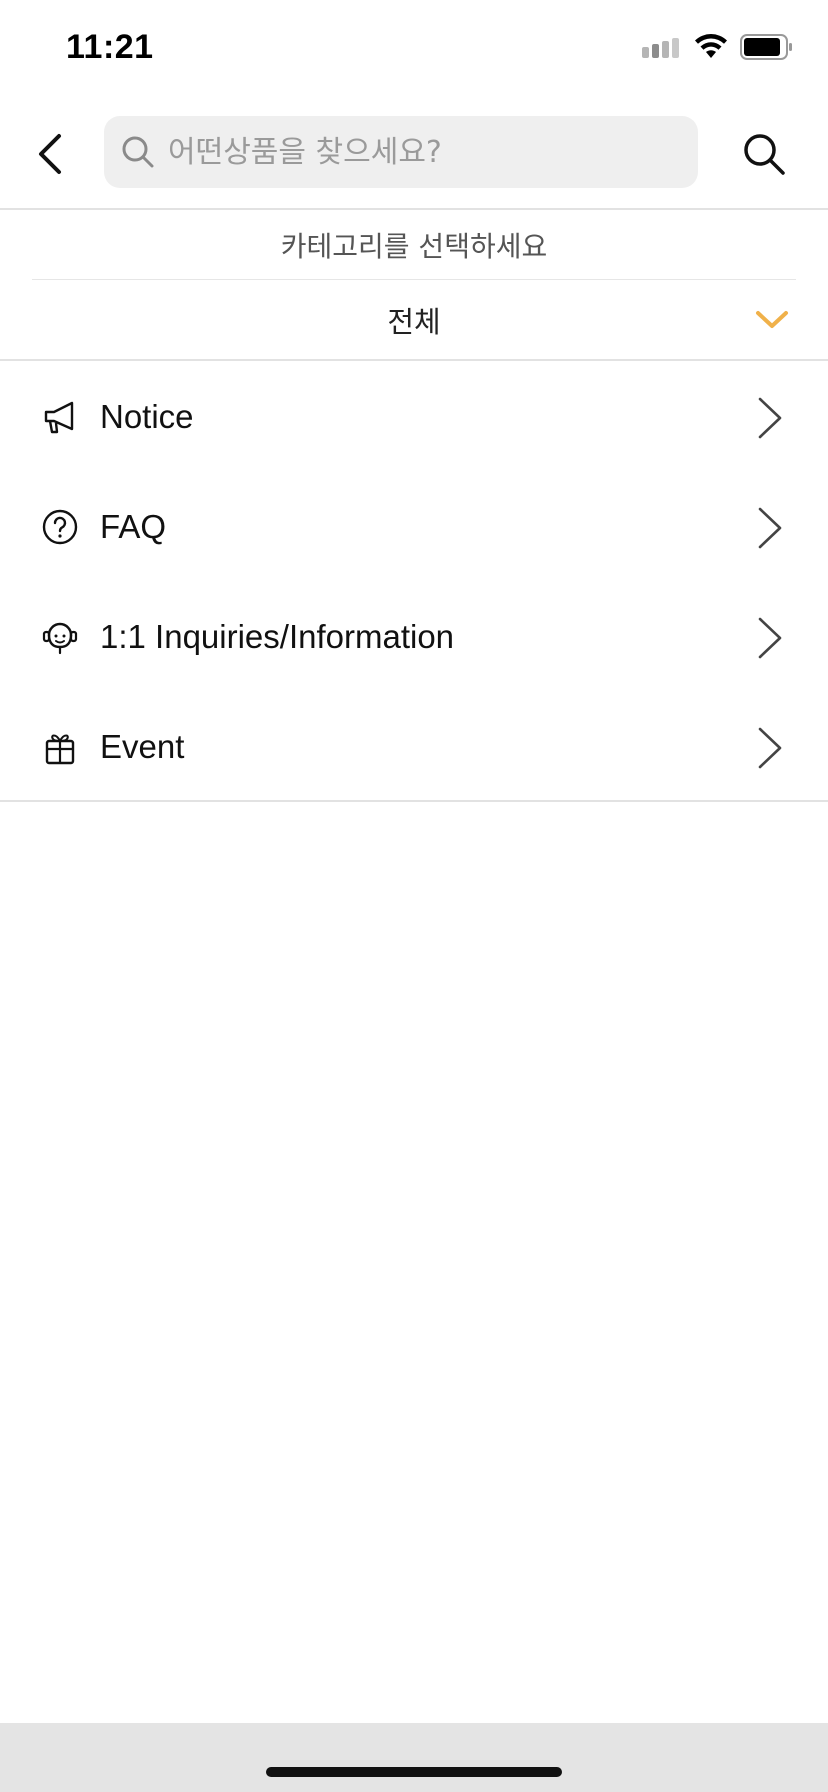 This screenshot has height=1792, width=828. What do you see at coordinates (414, 1772) in the screenshot?
I see `home-indicator` at bounding box center [414, 1772].